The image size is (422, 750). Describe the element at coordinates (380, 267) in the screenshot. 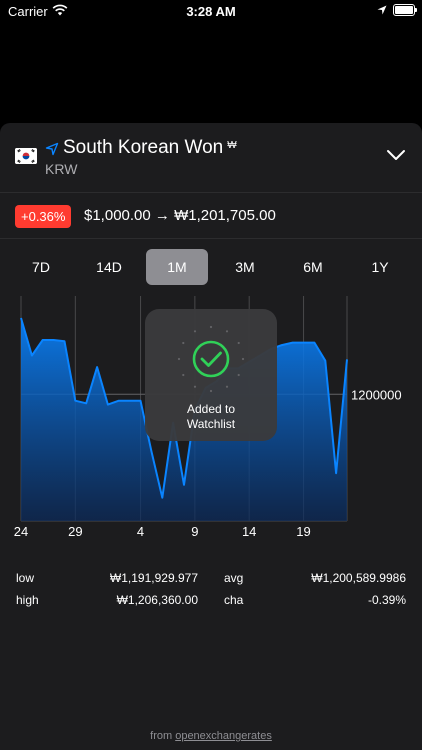

I see `tab-1y: 1Y` at that location.